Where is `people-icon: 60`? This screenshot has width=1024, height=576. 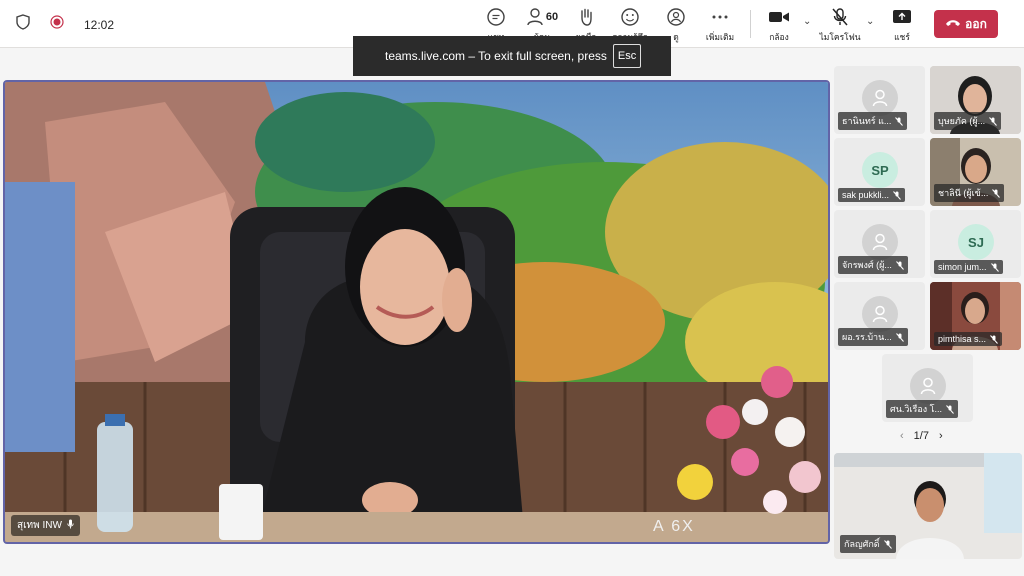
people-icon: 60 is located at coordinates (542, 17).